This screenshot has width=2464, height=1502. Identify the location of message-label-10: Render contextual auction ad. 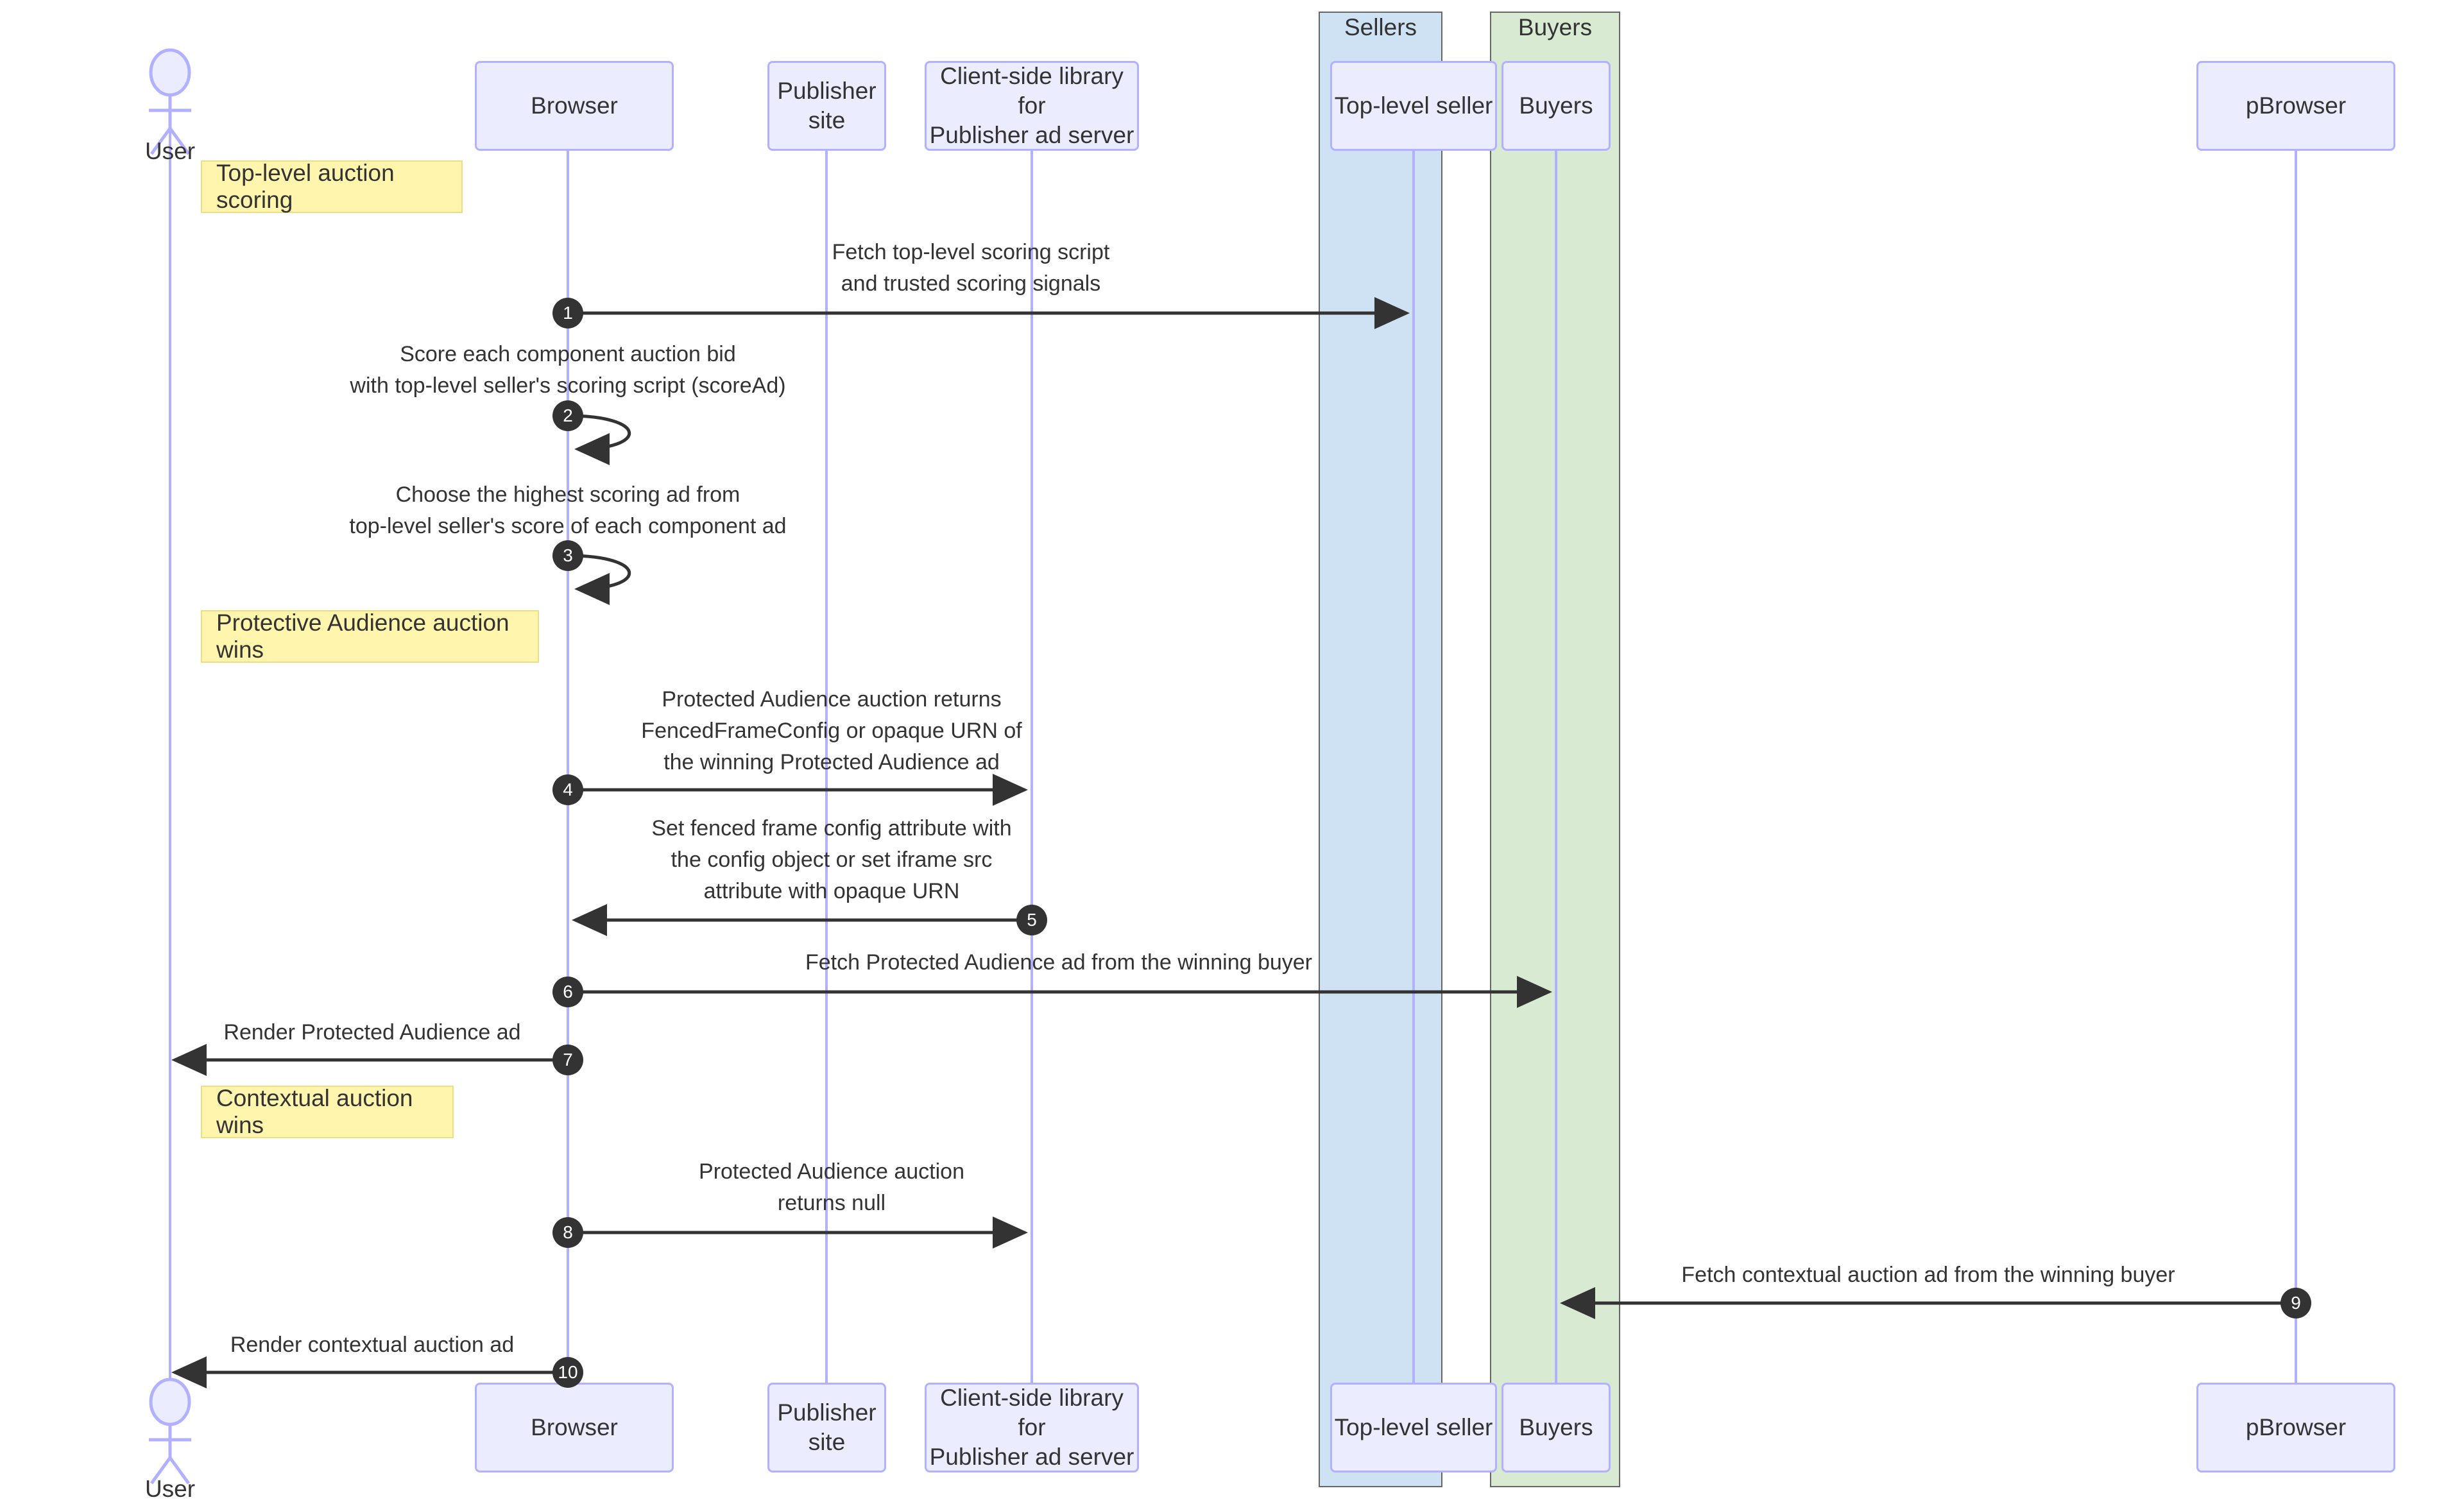
(373, 1346).